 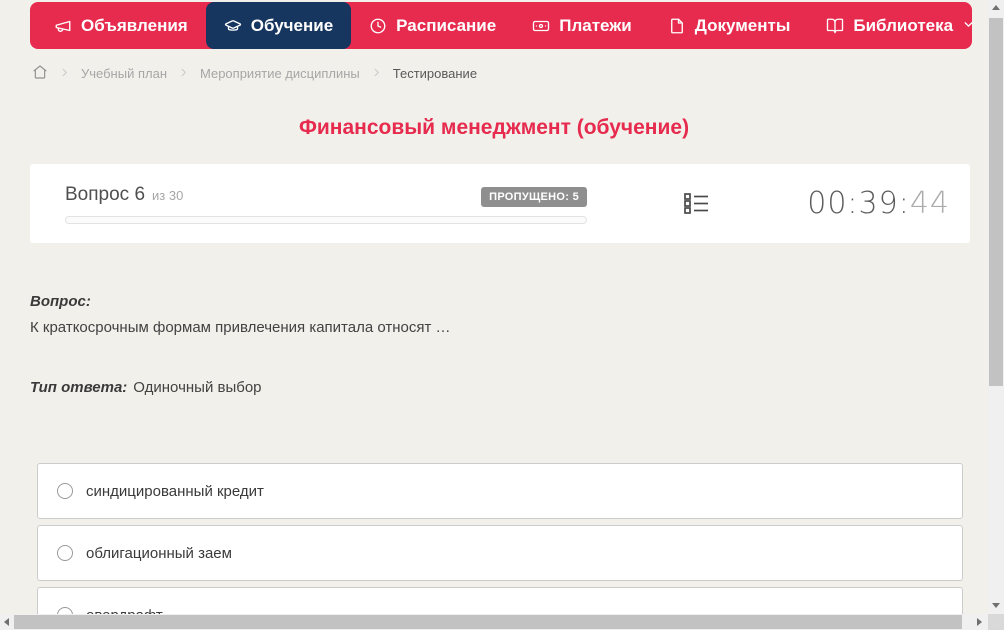 I want to click on megaphone-icon, so click(x=63, y=26).